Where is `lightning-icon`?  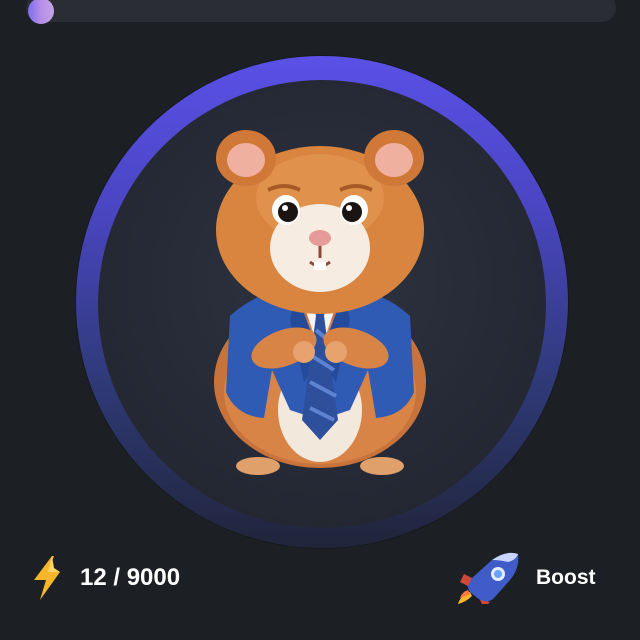 lightning-icon is located at coordinates (47, 578).